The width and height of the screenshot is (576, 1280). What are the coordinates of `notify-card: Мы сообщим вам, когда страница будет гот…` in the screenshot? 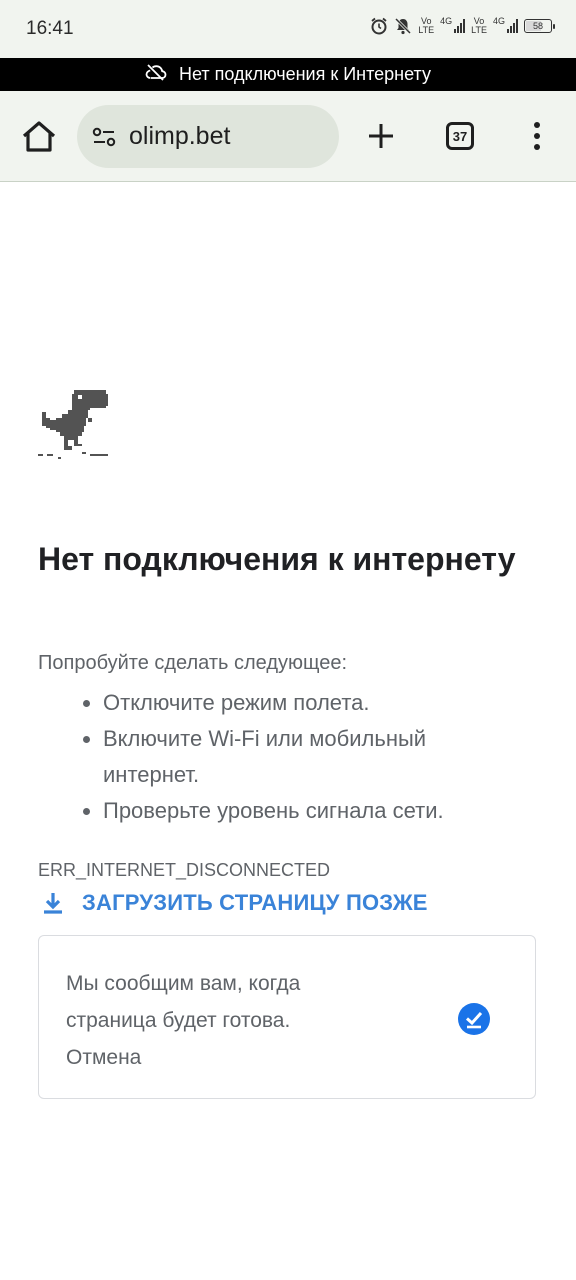 It's located at (287, 1017).